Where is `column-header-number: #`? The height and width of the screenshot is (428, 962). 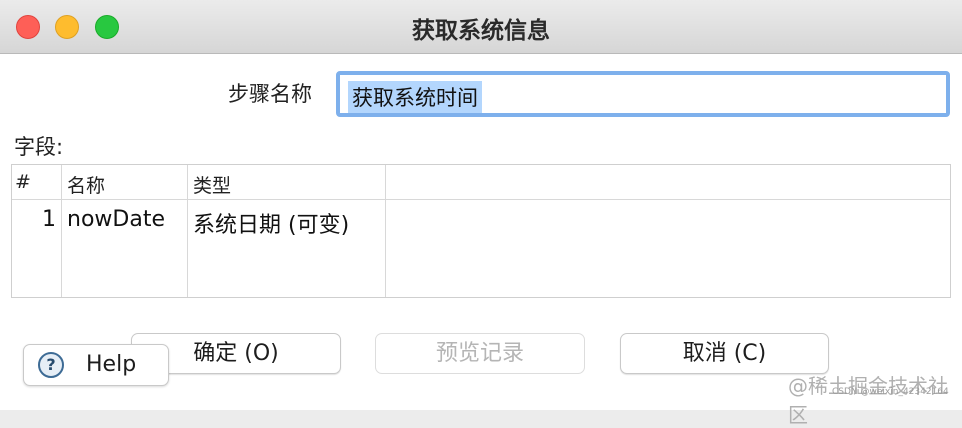
column-header-number: # is located at coordinates (23, 182).